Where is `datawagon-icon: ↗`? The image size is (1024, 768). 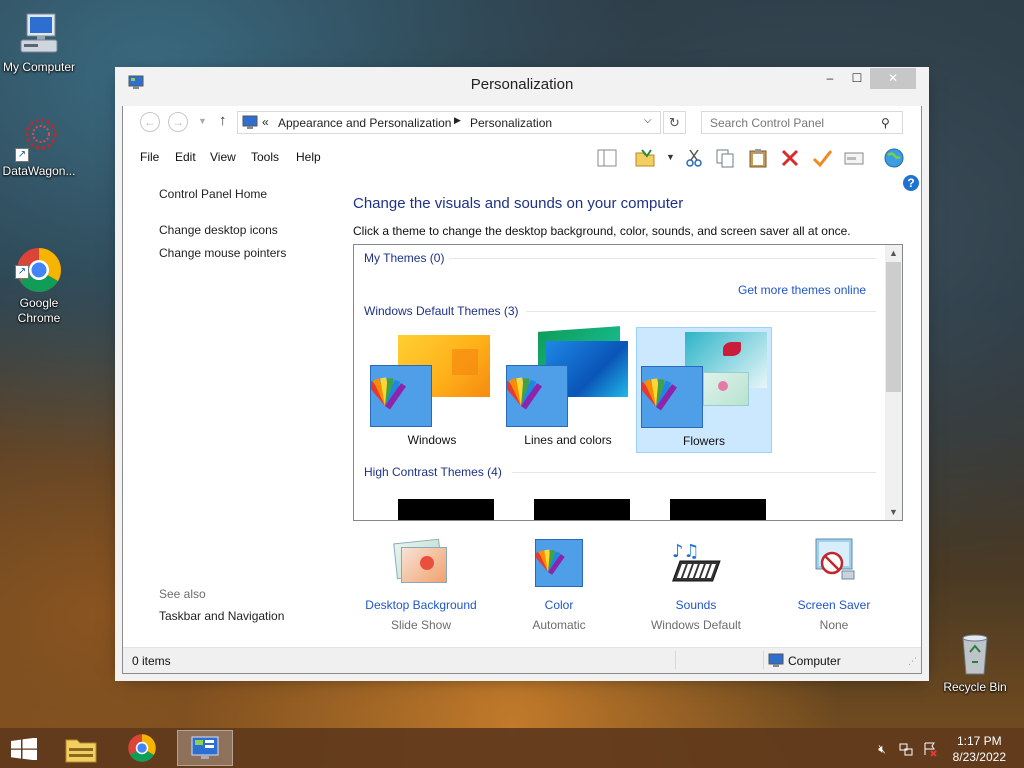 datawagon-icon: ↗ is located at coordinates (39, 138).